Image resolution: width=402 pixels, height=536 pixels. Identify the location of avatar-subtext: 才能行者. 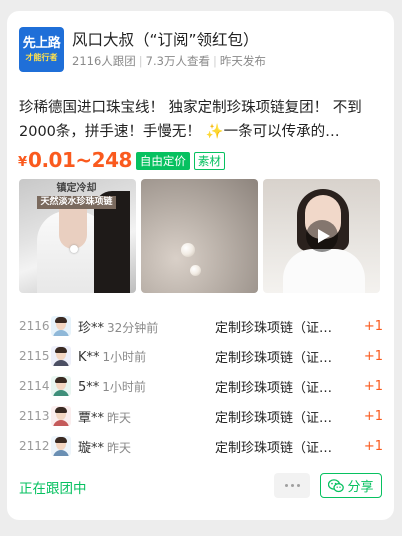
(41, 57).